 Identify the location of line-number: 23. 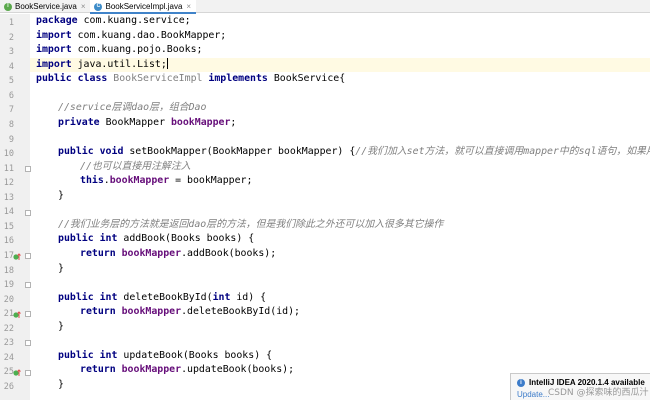
(8, 343).